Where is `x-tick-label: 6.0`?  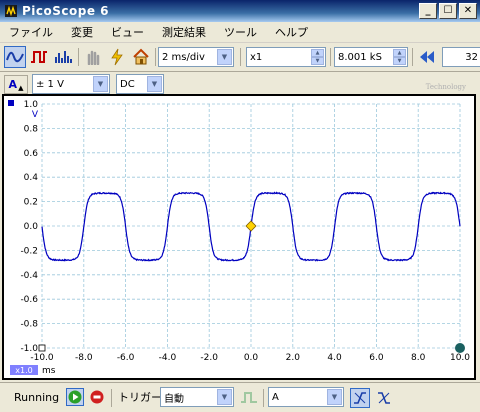 x-tick-label: 6.0 is located at coordinates (376, 358).